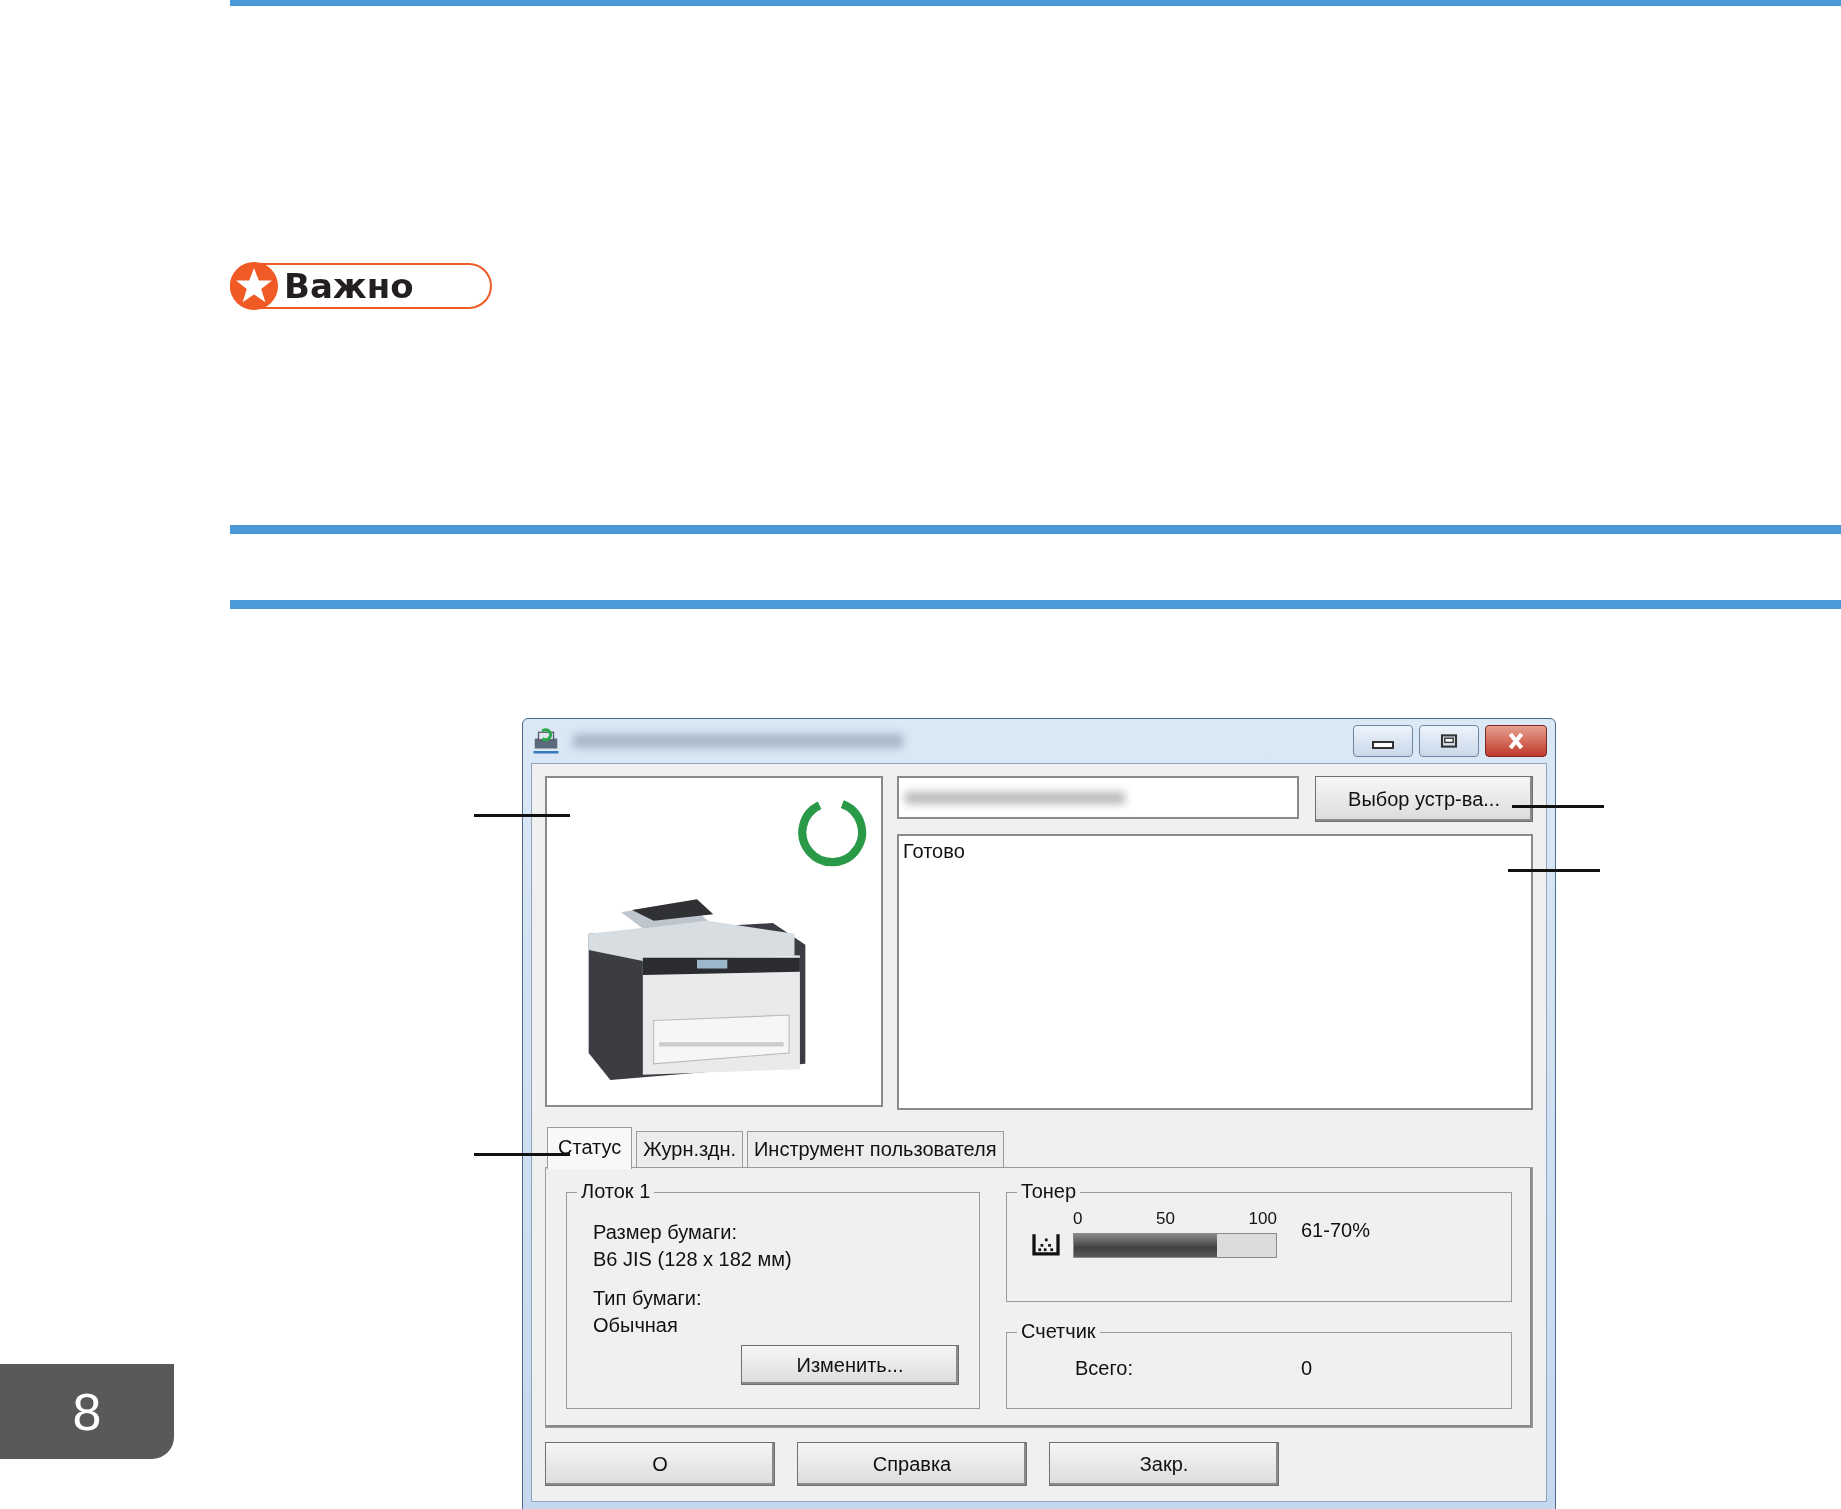 This screenshot has height=1509, width=1841. I want to click on close-button, so click(1516, 741).